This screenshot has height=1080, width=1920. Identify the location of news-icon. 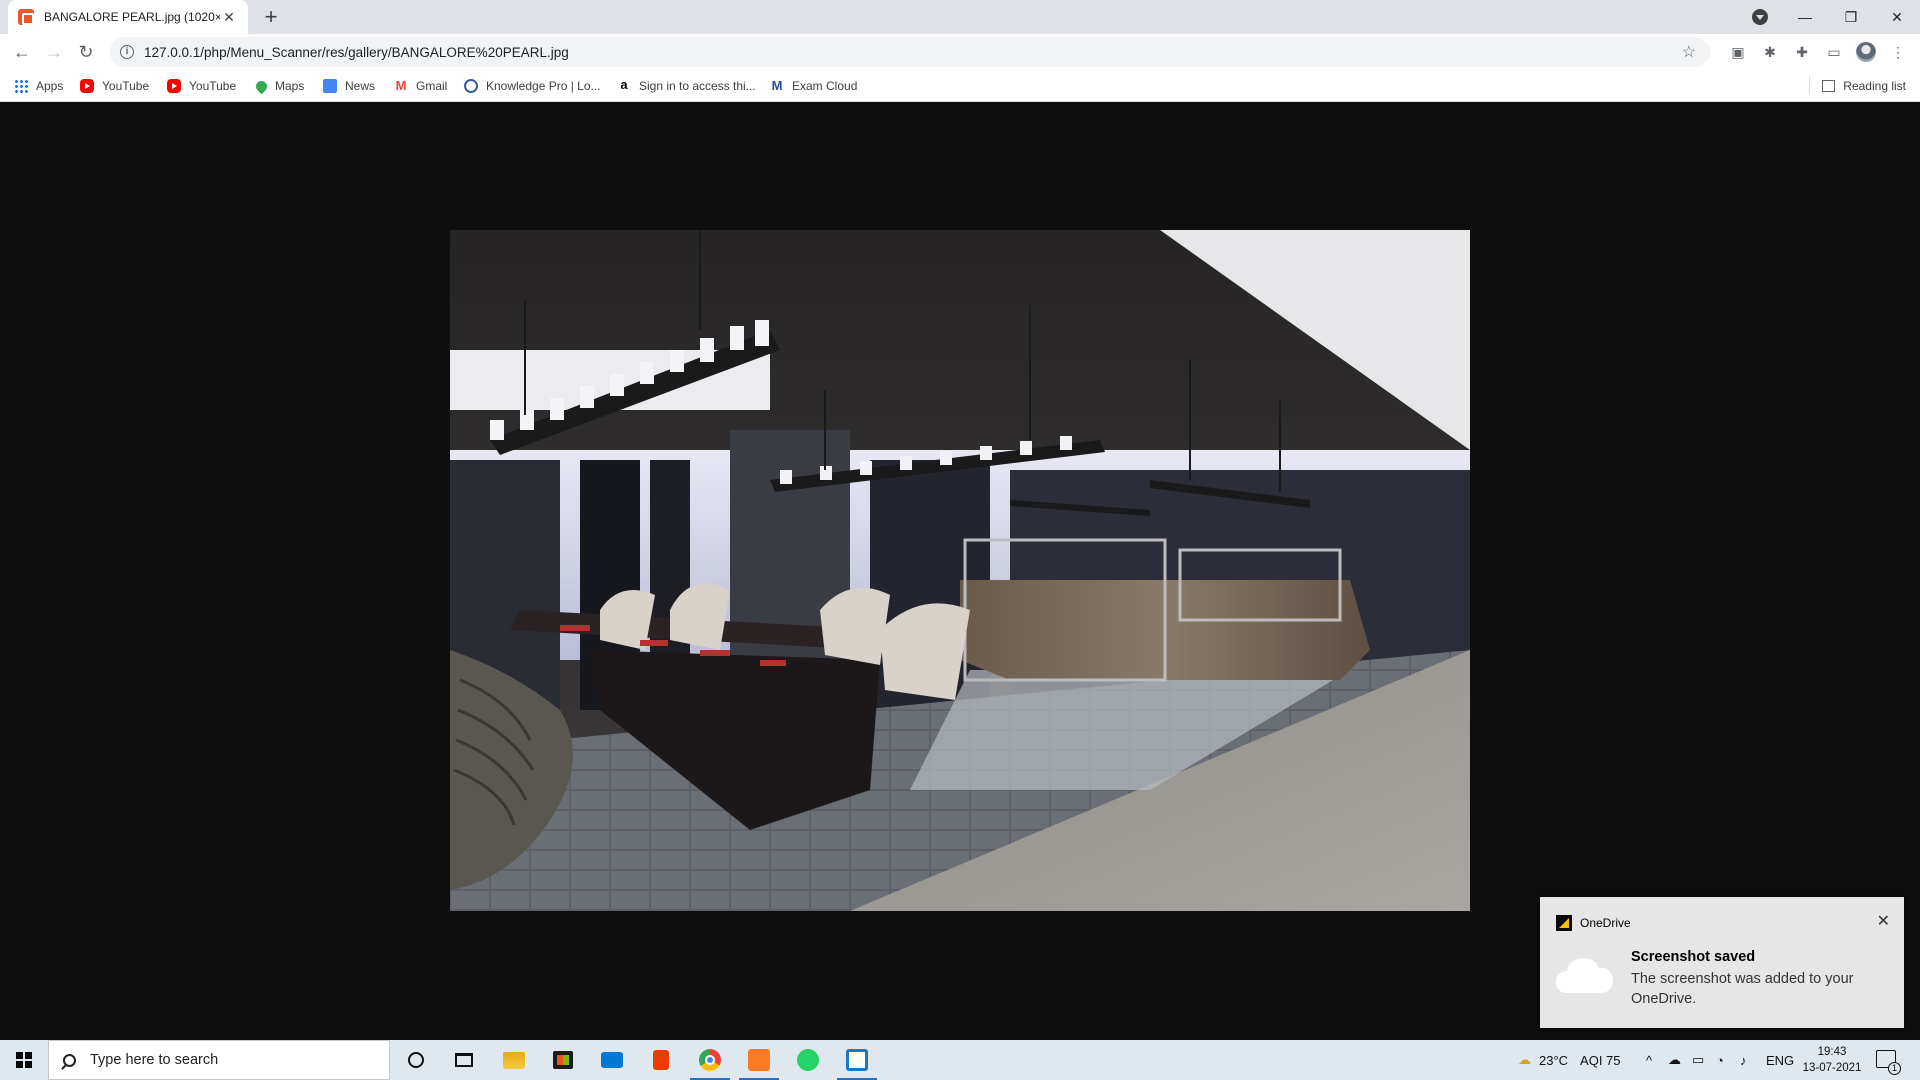
(330, 86).